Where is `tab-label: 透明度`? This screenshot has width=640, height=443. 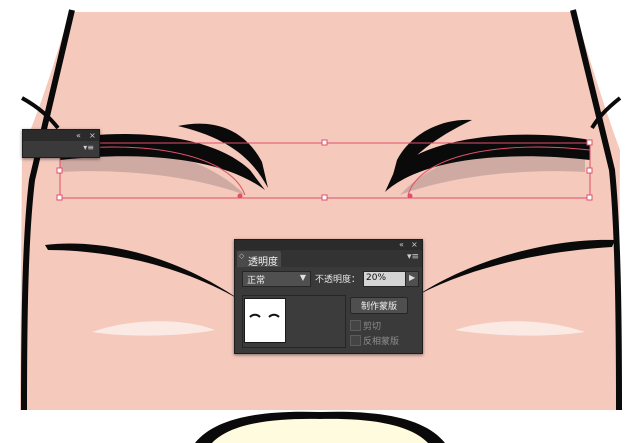
tab-label: 透明度 is located at coordinates (263, 262).